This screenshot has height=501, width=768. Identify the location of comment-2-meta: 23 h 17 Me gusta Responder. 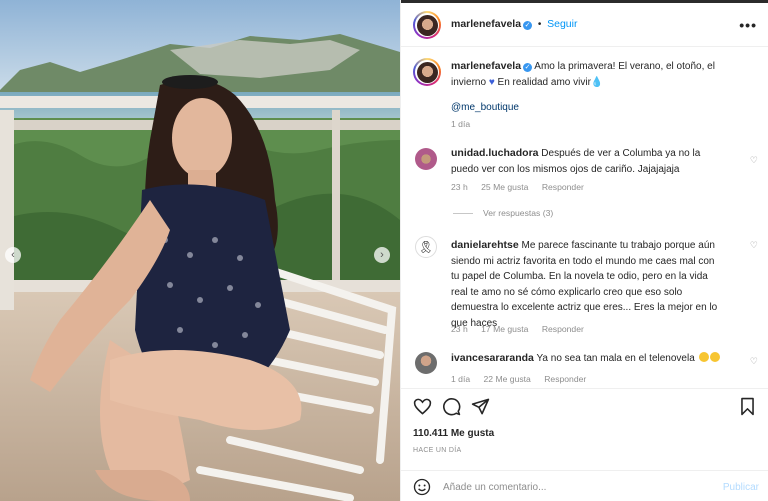
(523, 329).